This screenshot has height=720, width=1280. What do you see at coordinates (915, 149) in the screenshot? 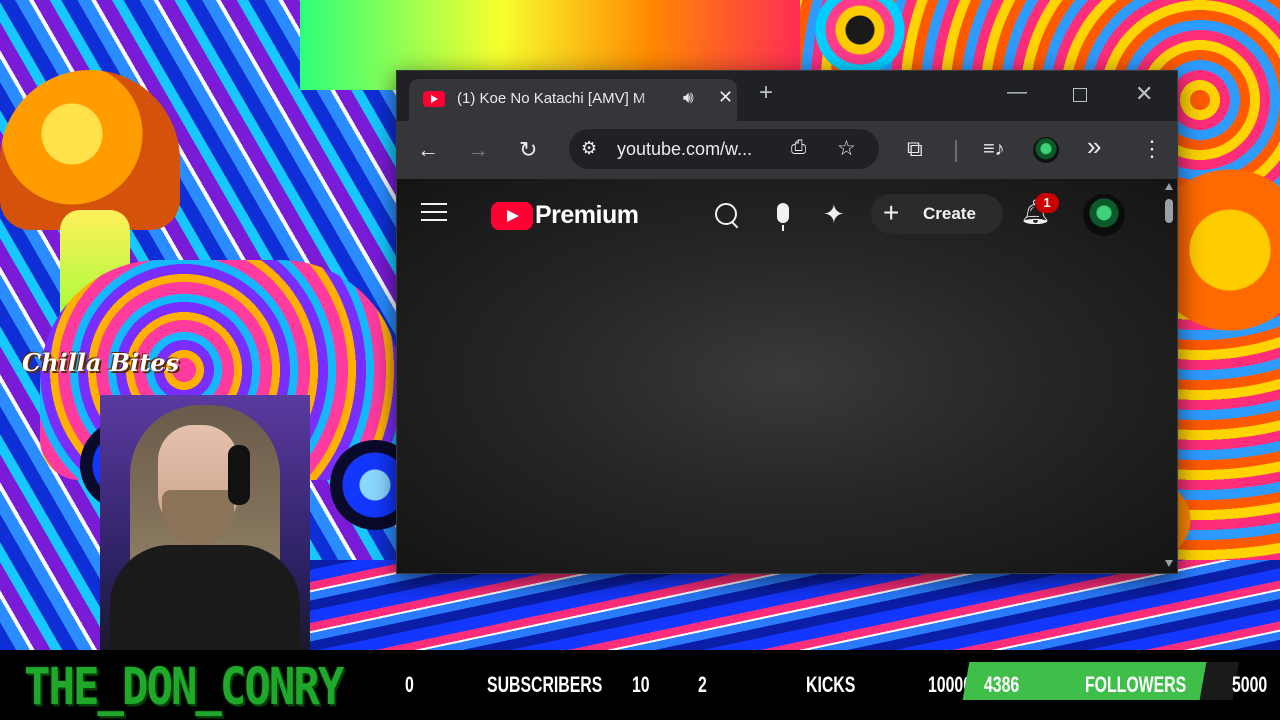
I see `puzzle-icon: ⧉` at bounding box center [915, 149].